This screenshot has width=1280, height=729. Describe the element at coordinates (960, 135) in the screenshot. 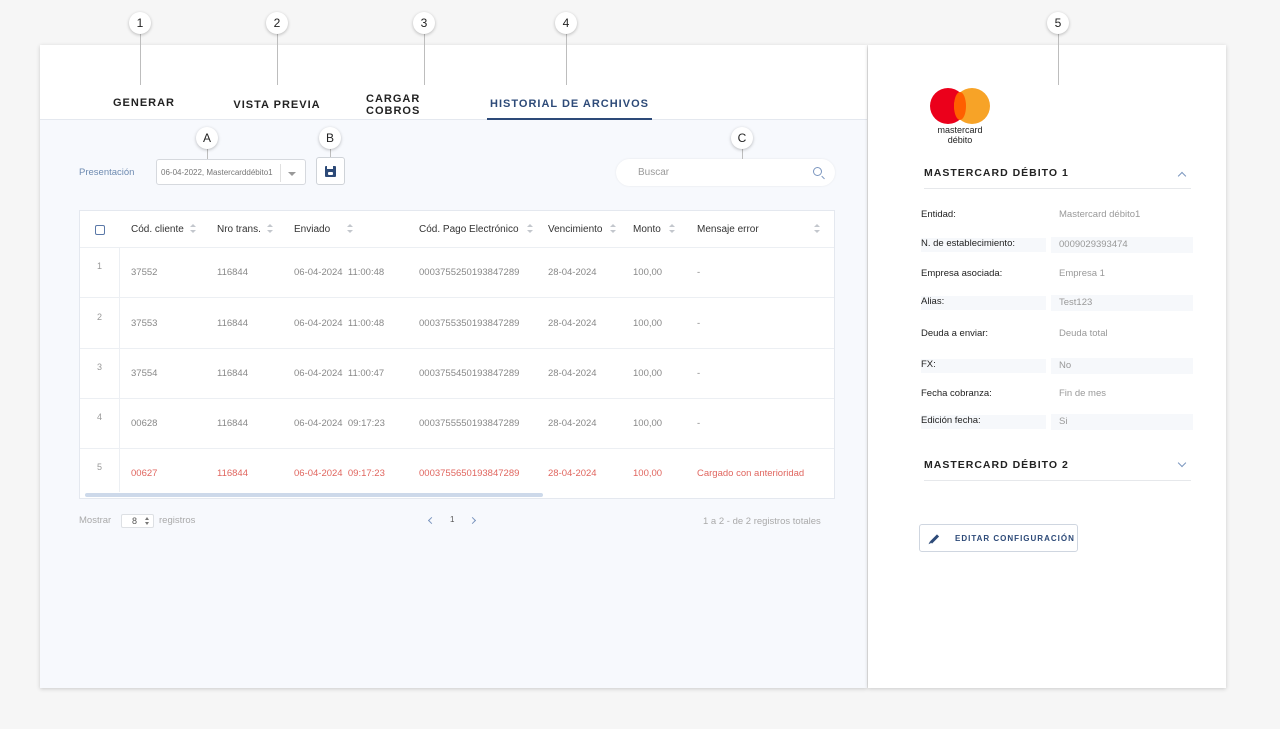

I see `mastercard-logo-text: mastercard débito` at that location.